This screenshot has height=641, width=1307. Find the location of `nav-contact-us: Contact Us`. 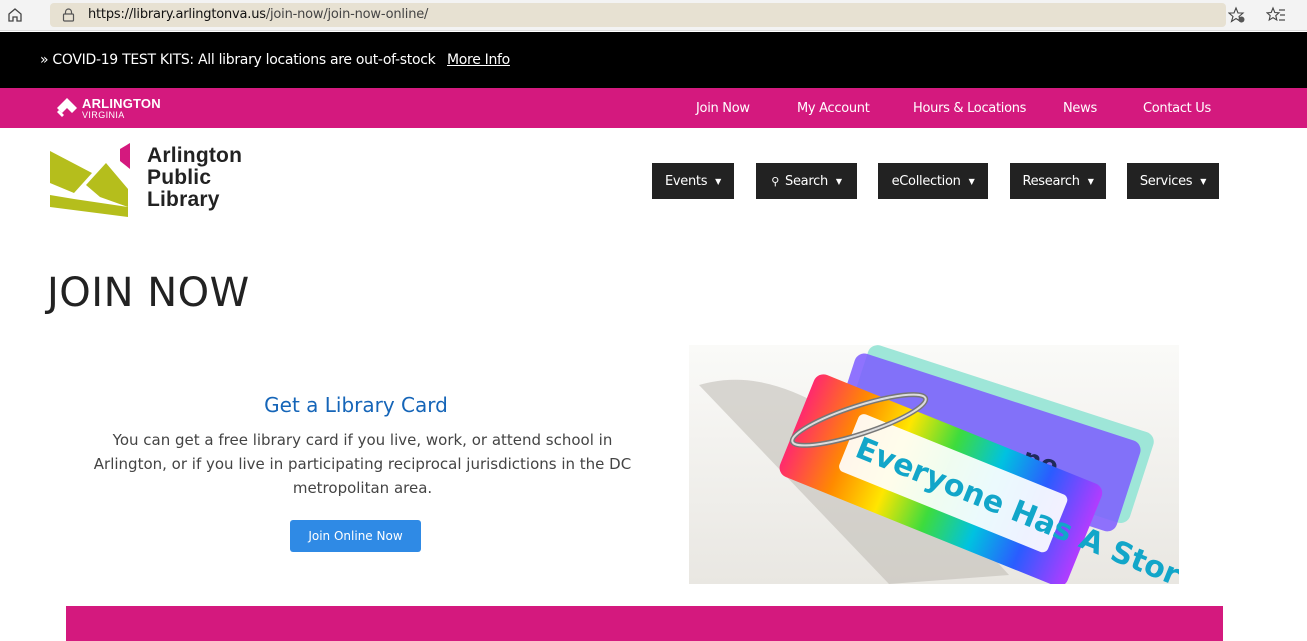

nav-contact-us: Contact Us is located at coordinates (1177, 108).